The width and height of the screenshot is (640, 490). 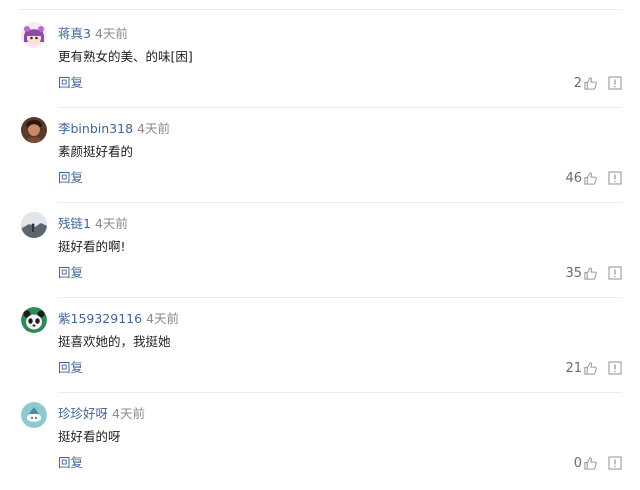 I want to click on comment-meta: 李binbin318 4天前, so click(x=114, y=129).